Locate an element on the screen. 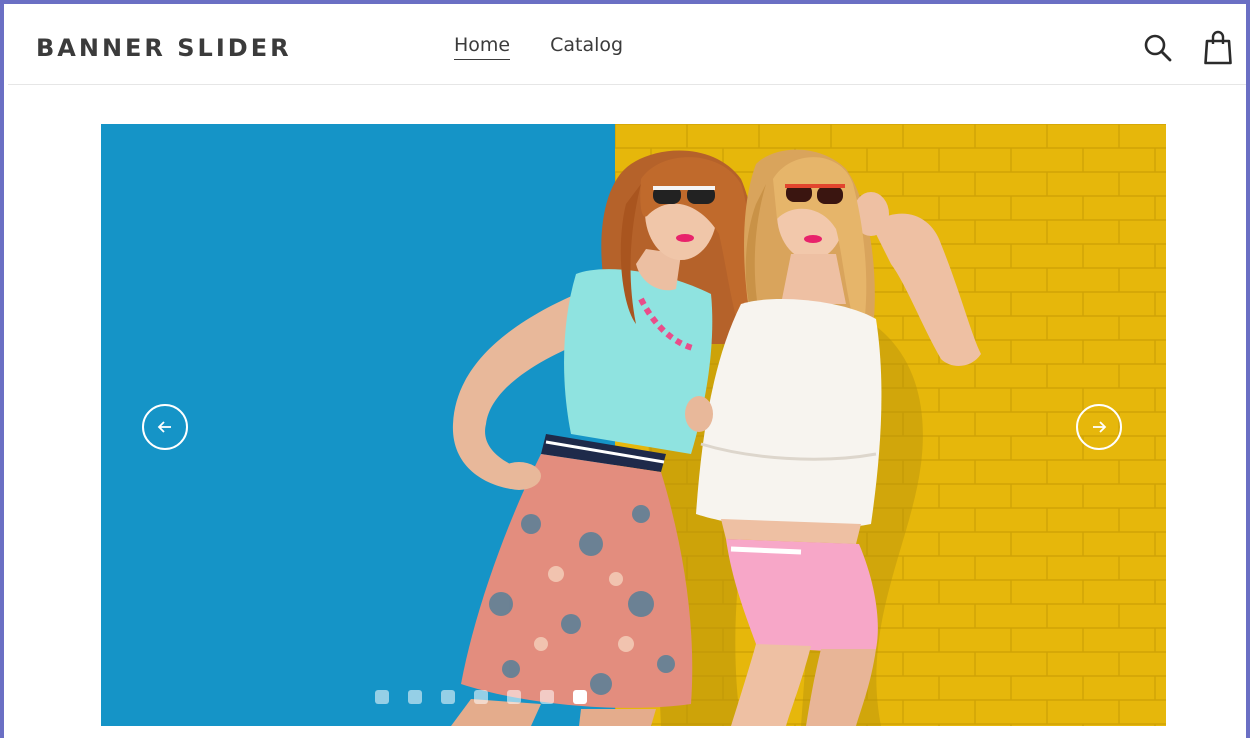 The height and width of the screenshot is (738, 1250). slider-pagination is located at coordinates (481, 697).